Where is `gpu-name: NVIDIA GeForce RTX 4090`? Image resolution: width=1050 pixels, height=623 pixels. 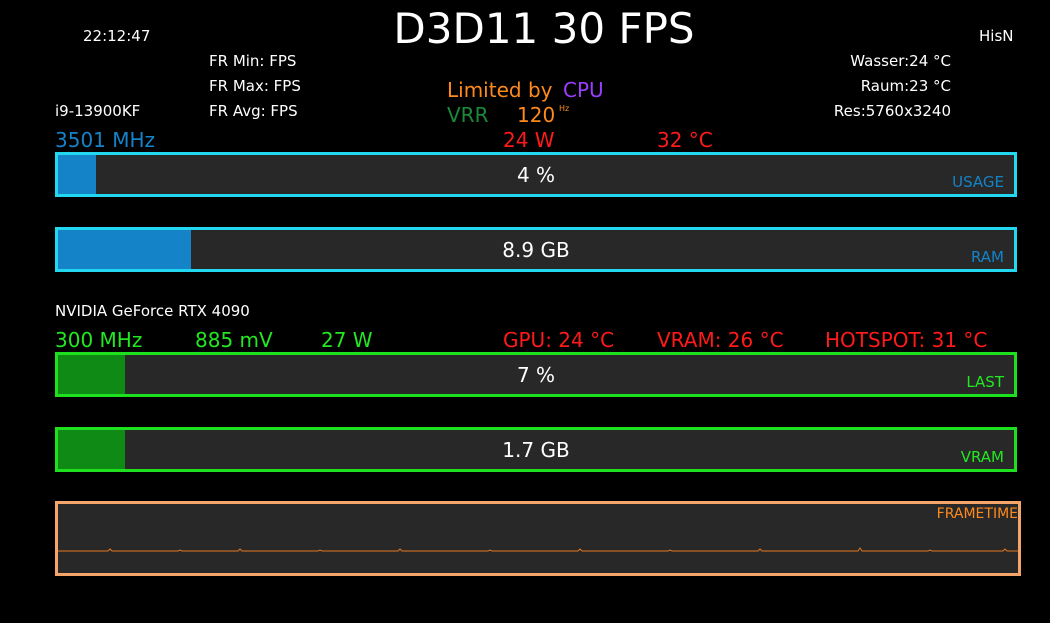 gpu-name: NVIDIA GeForce RTX 4090 is located at coordinates (152, 311).